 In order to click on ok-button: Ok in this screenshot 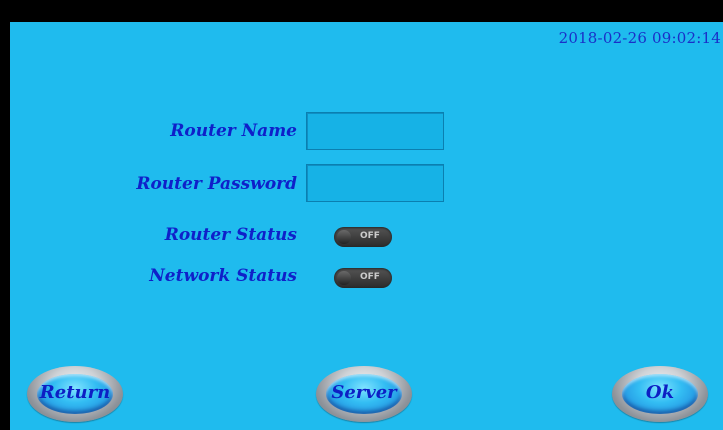, I will do `click(660, 394)`.